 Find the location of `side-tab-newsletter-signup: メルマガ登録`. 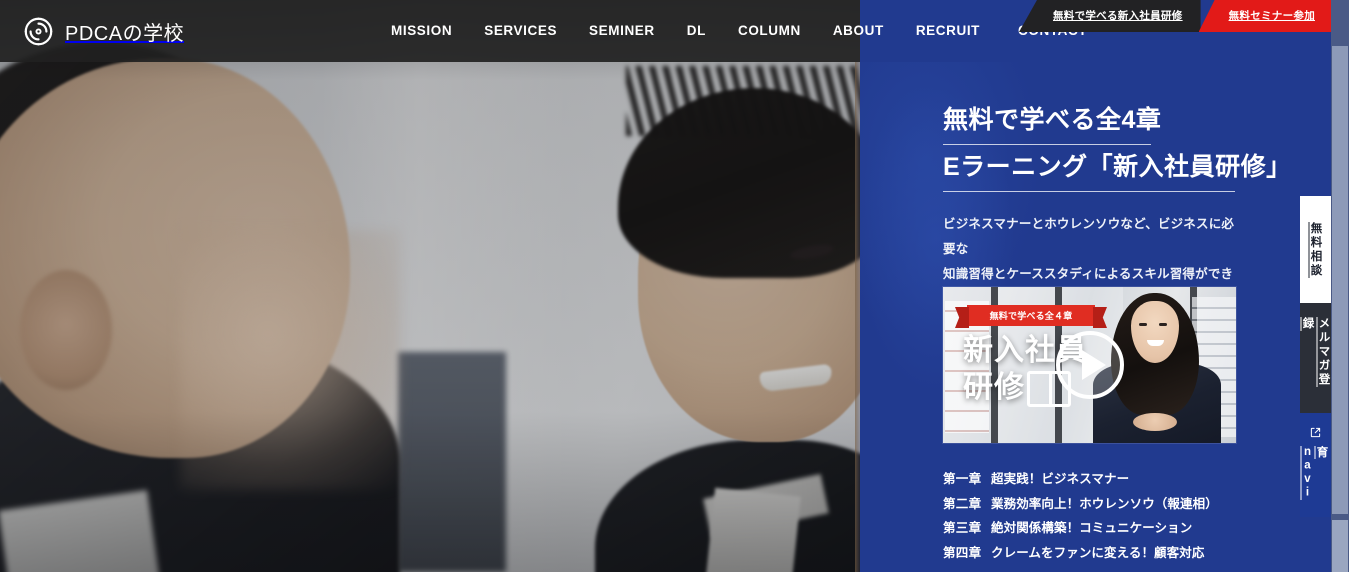

side-tab-newsletter-signup: メルマガ登録 is located at coordinates (1315, 358).